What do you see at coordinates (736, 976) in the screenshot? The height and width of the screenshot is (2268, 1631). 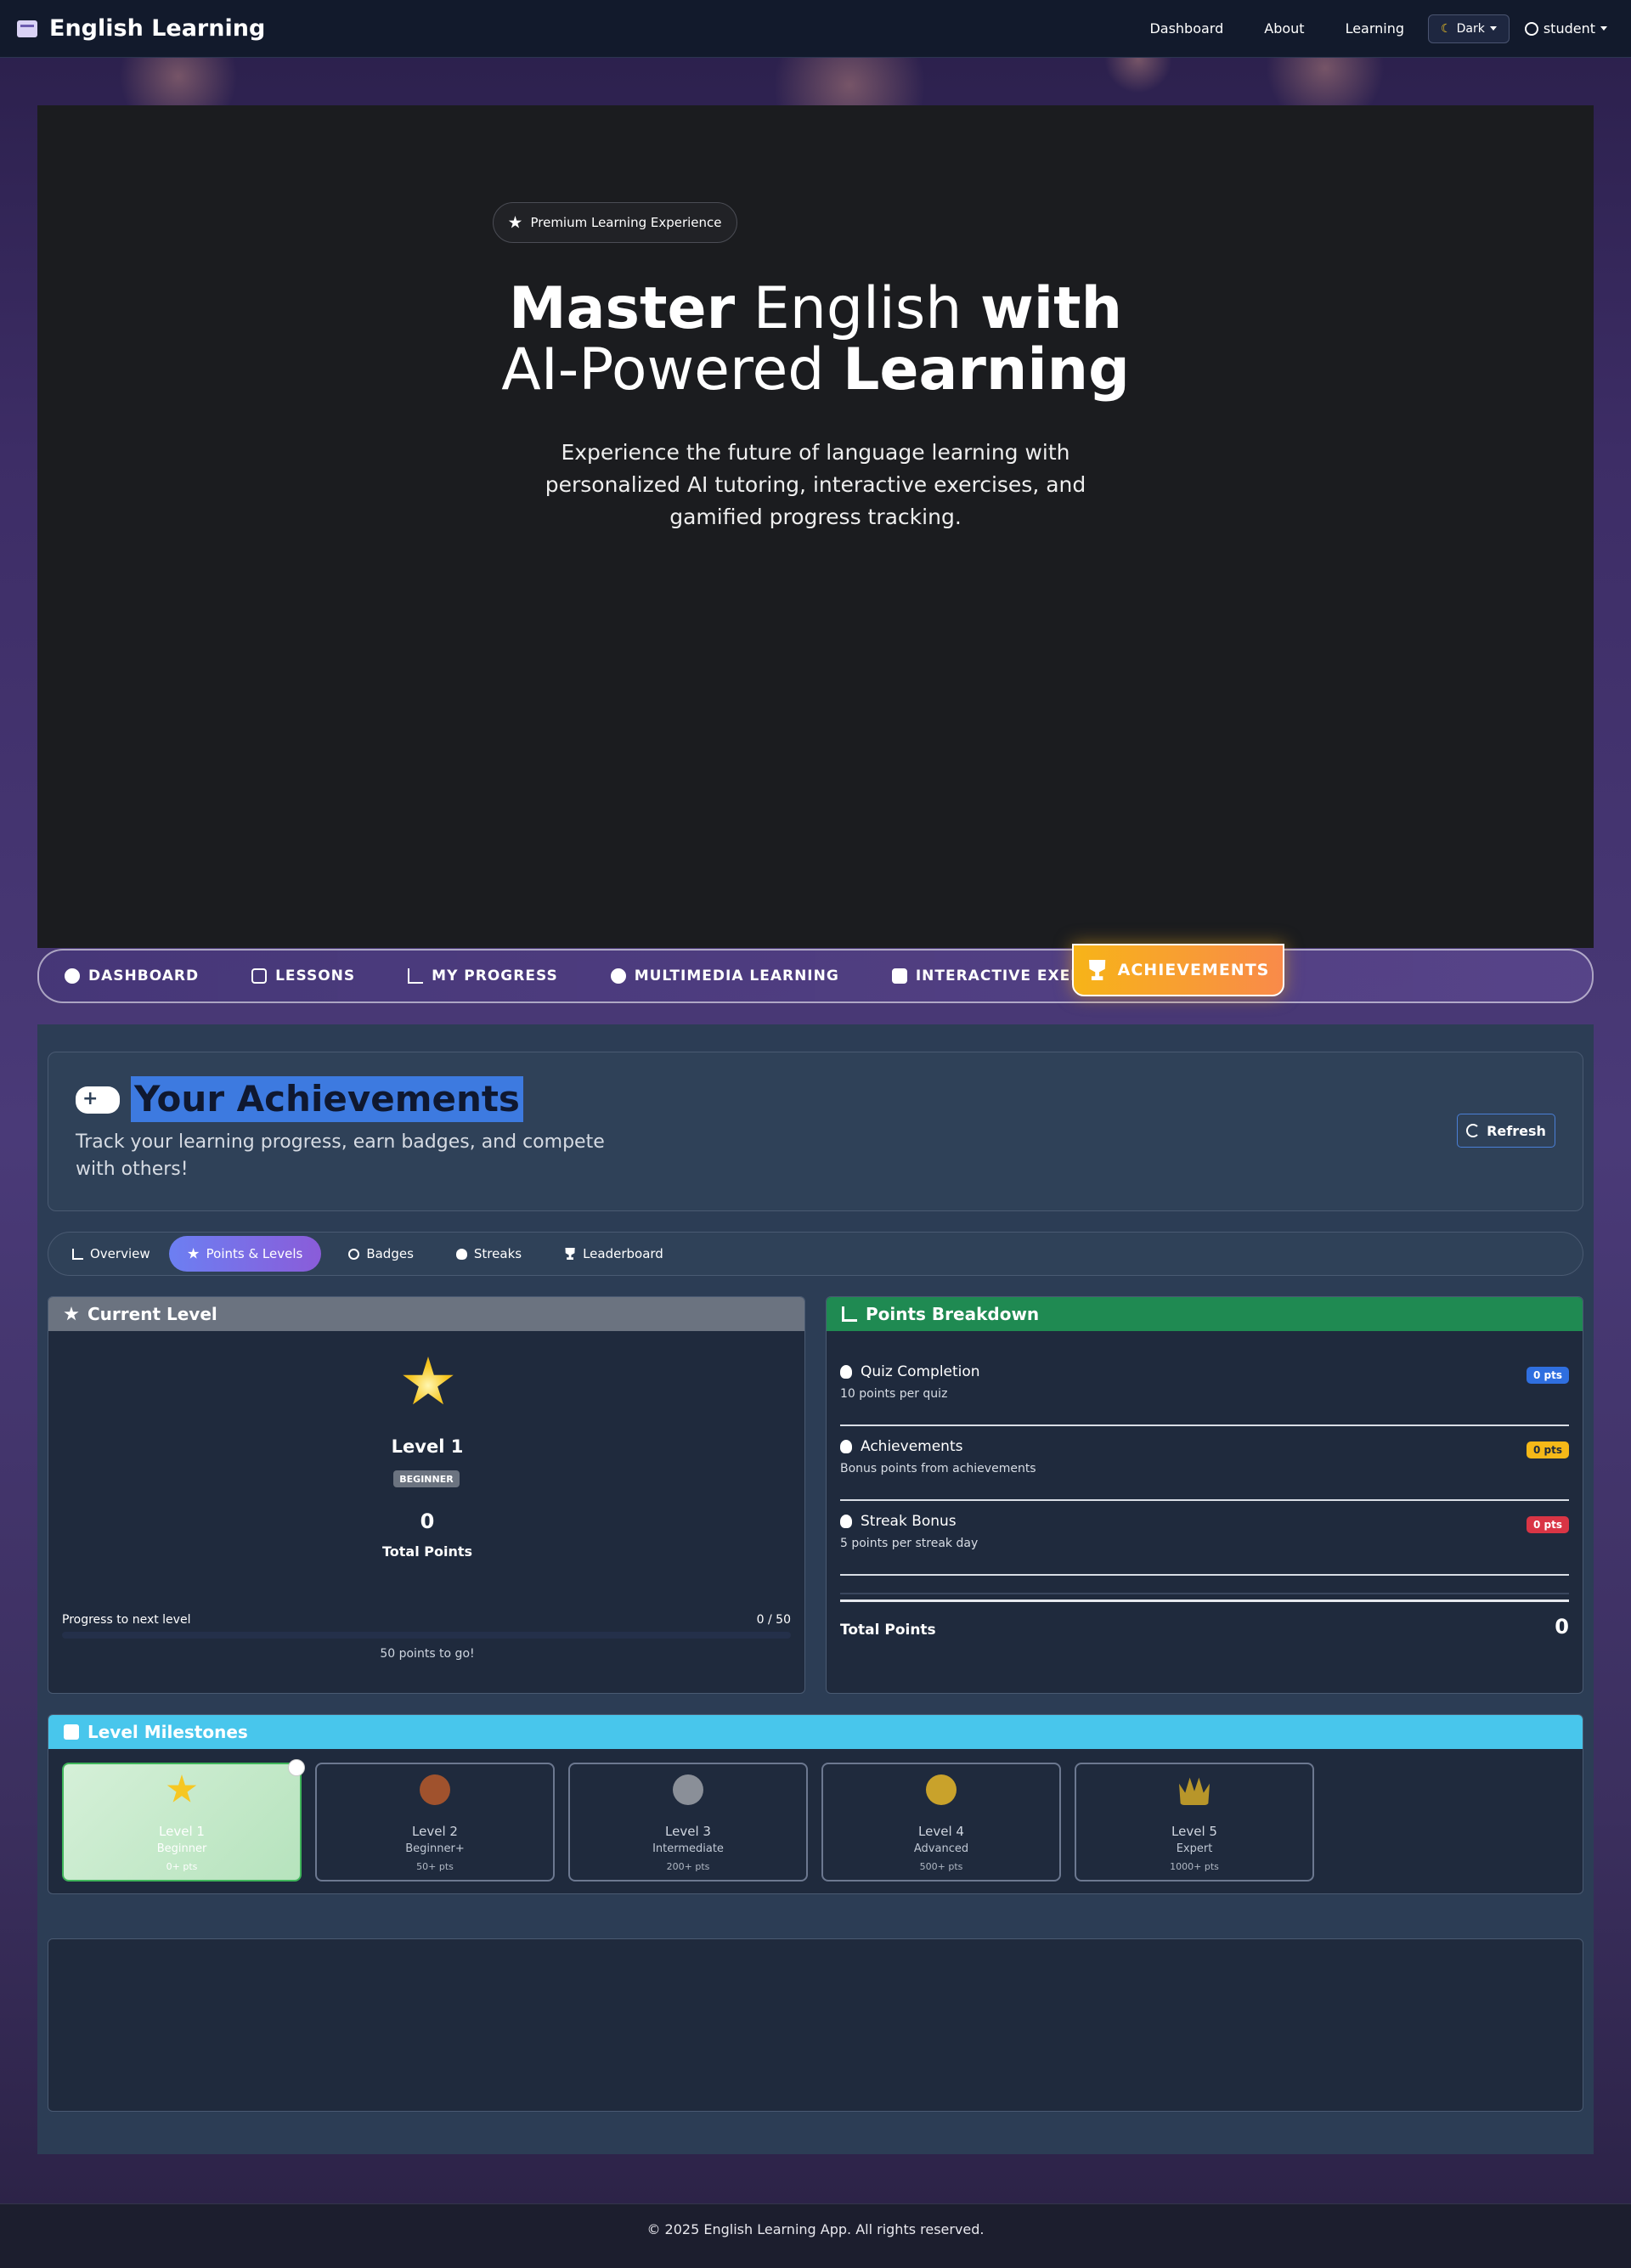 I see `tab-label: MULTIMEDIA LEARNING` at bounding box center [736, 976].